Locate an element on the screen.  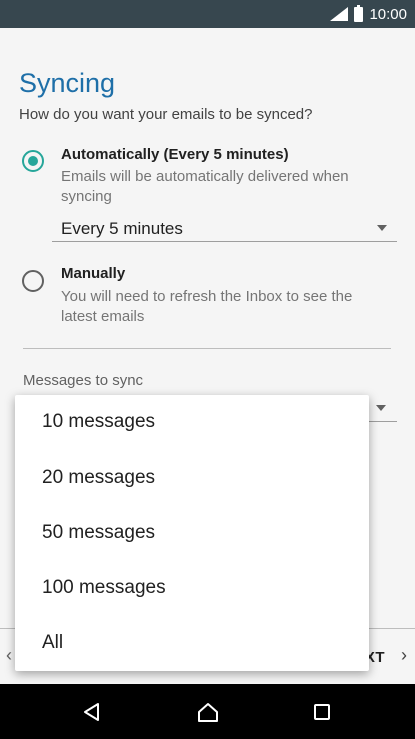
divider is located at coordinates (207, 348).